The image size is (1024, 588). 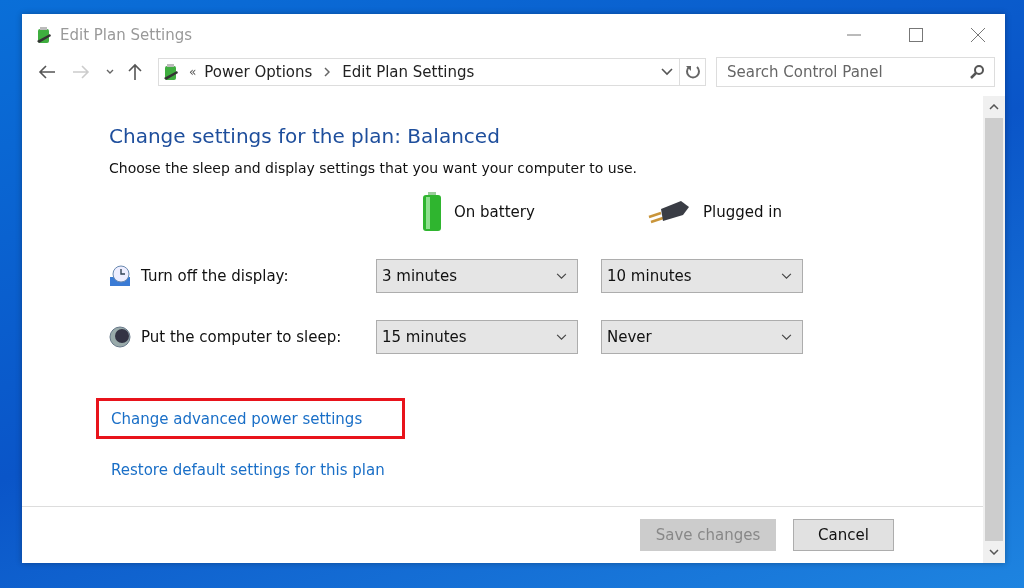 I want to click on dropdown: Never, so click(x=702, y=337).